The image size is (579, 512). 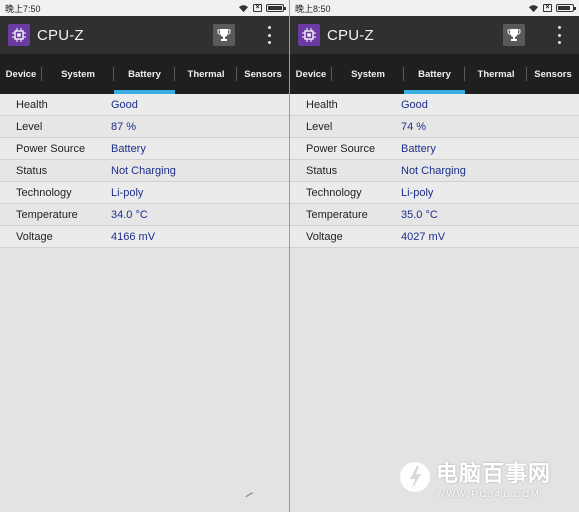 What do you see at coordinates (434, 215) in the screenshot?
I see `table-row: Temperature 35.0 °C` at bounding box center [434, 215].